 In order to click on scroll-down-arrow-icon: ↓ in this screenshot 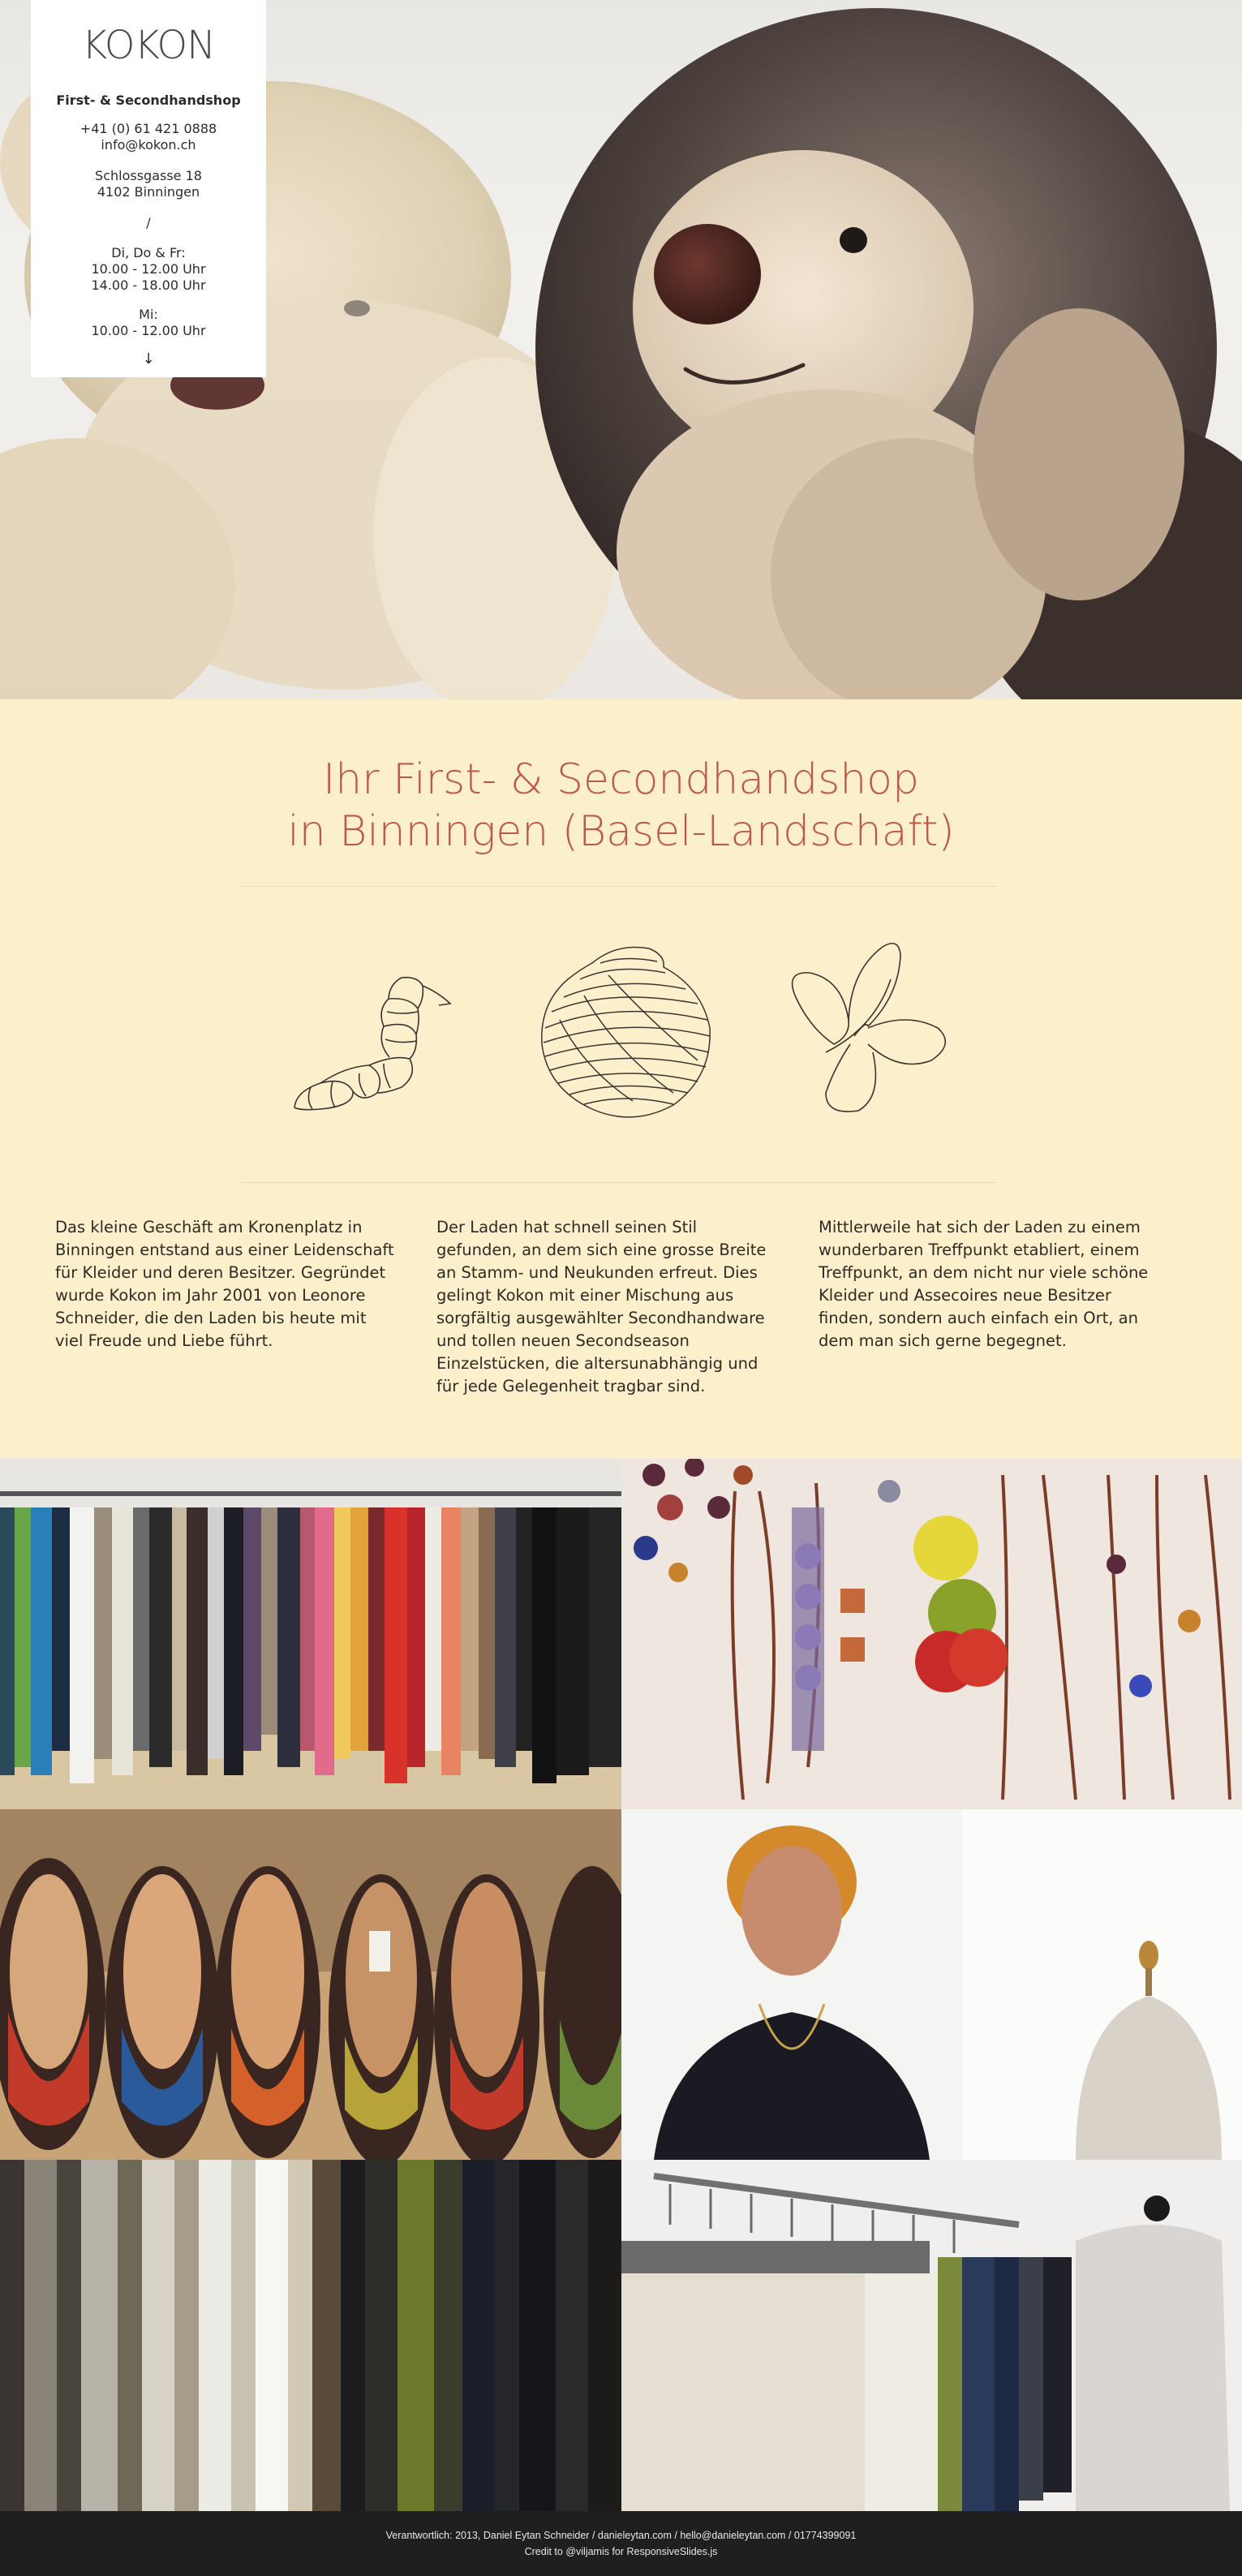, I will do `click(148, 359)`.